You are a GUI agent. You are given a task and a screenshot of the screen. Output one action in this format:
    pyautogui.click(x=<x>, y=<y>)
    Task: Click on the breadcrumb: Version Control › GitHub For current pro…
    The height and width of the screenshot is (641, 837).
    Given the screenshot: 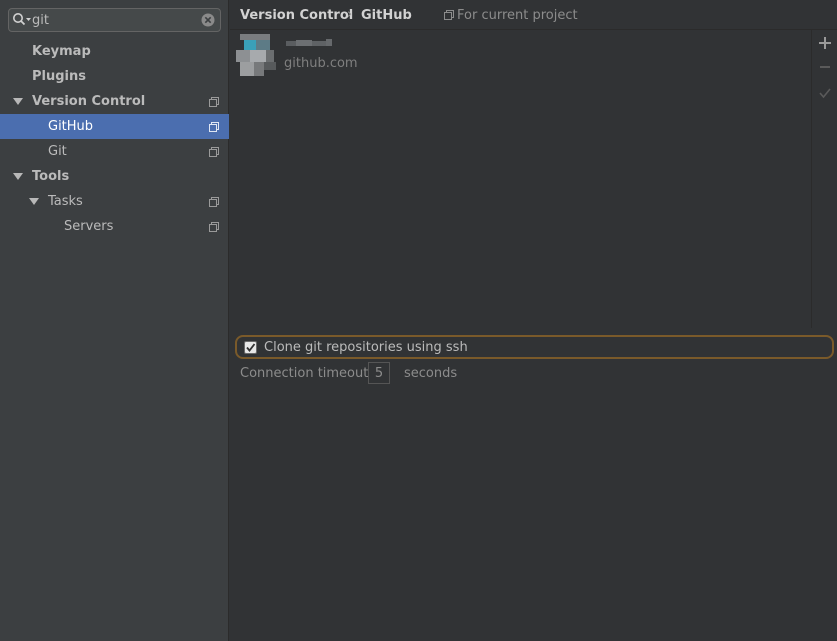 What is the action you would take?
    pyautogui.click(x=533, y=15)
    